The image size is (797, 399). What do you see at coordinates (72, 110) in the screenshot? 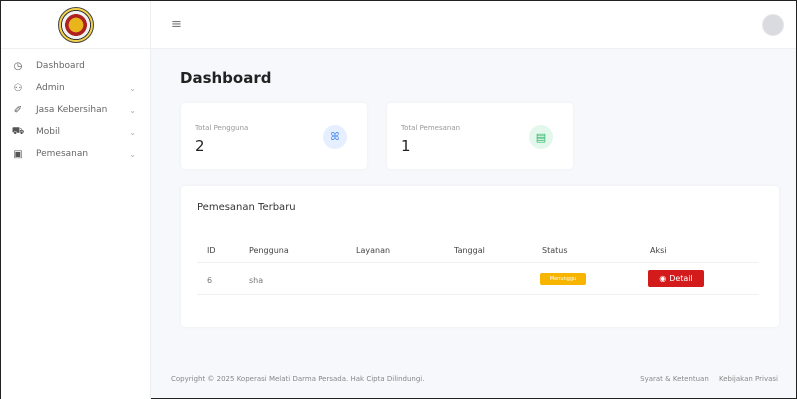
I see `sidebar-item-label: Jasa Kebersihan` at bounding box center [72, 110].